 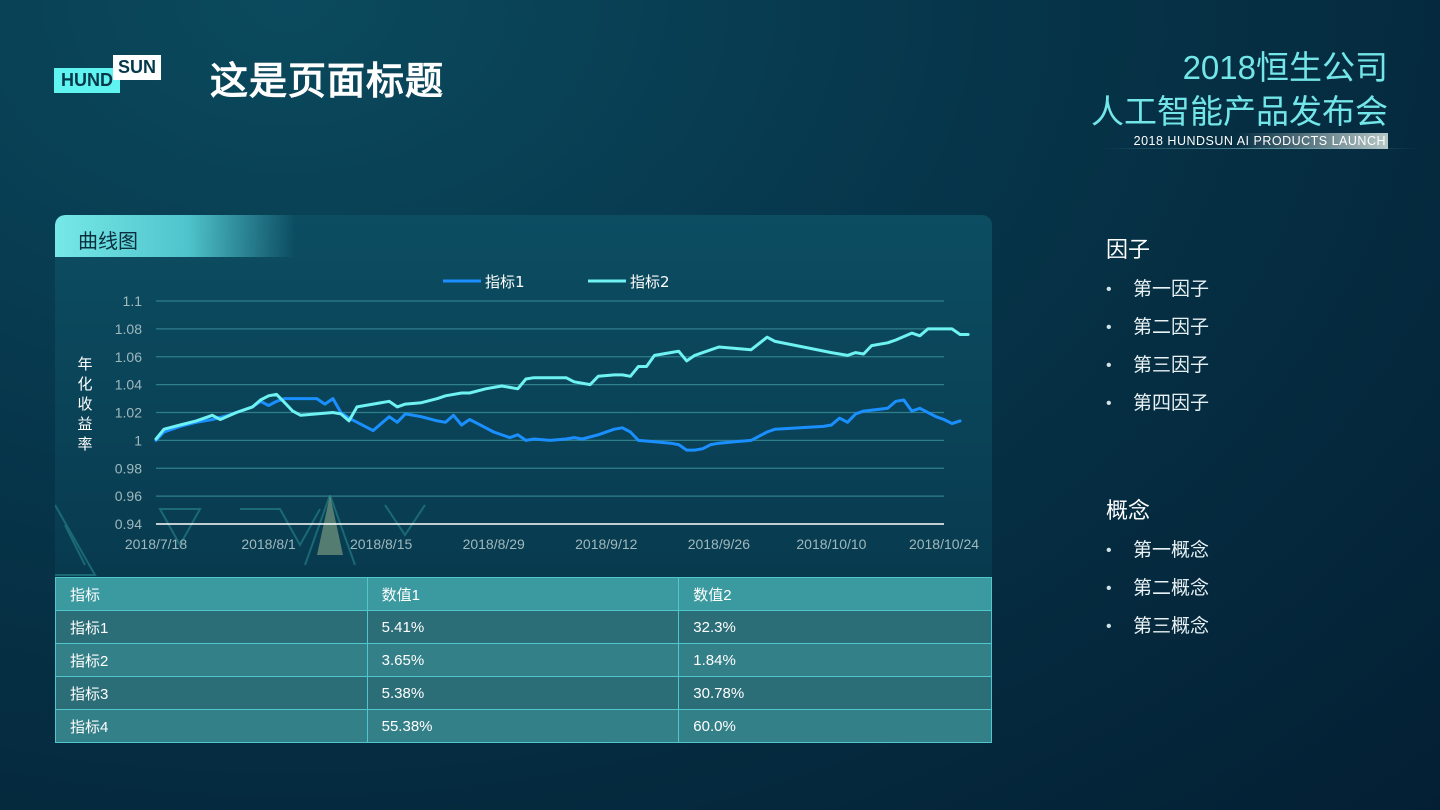 What do you see at coordinates (128, 357) in the screenshot?
I see `y-tick-label: 1.06` at bounding box center [128, 357].